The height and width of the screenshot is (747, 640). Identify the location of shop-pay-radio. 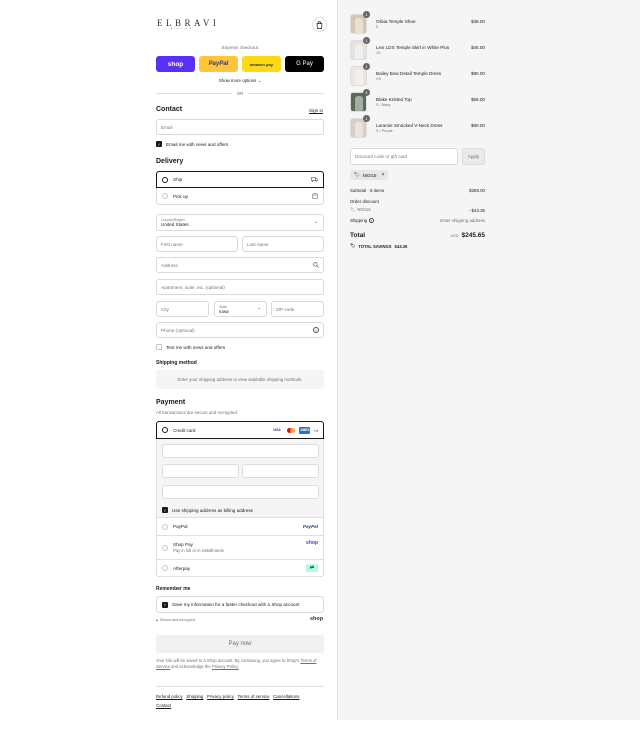
(165, 547).